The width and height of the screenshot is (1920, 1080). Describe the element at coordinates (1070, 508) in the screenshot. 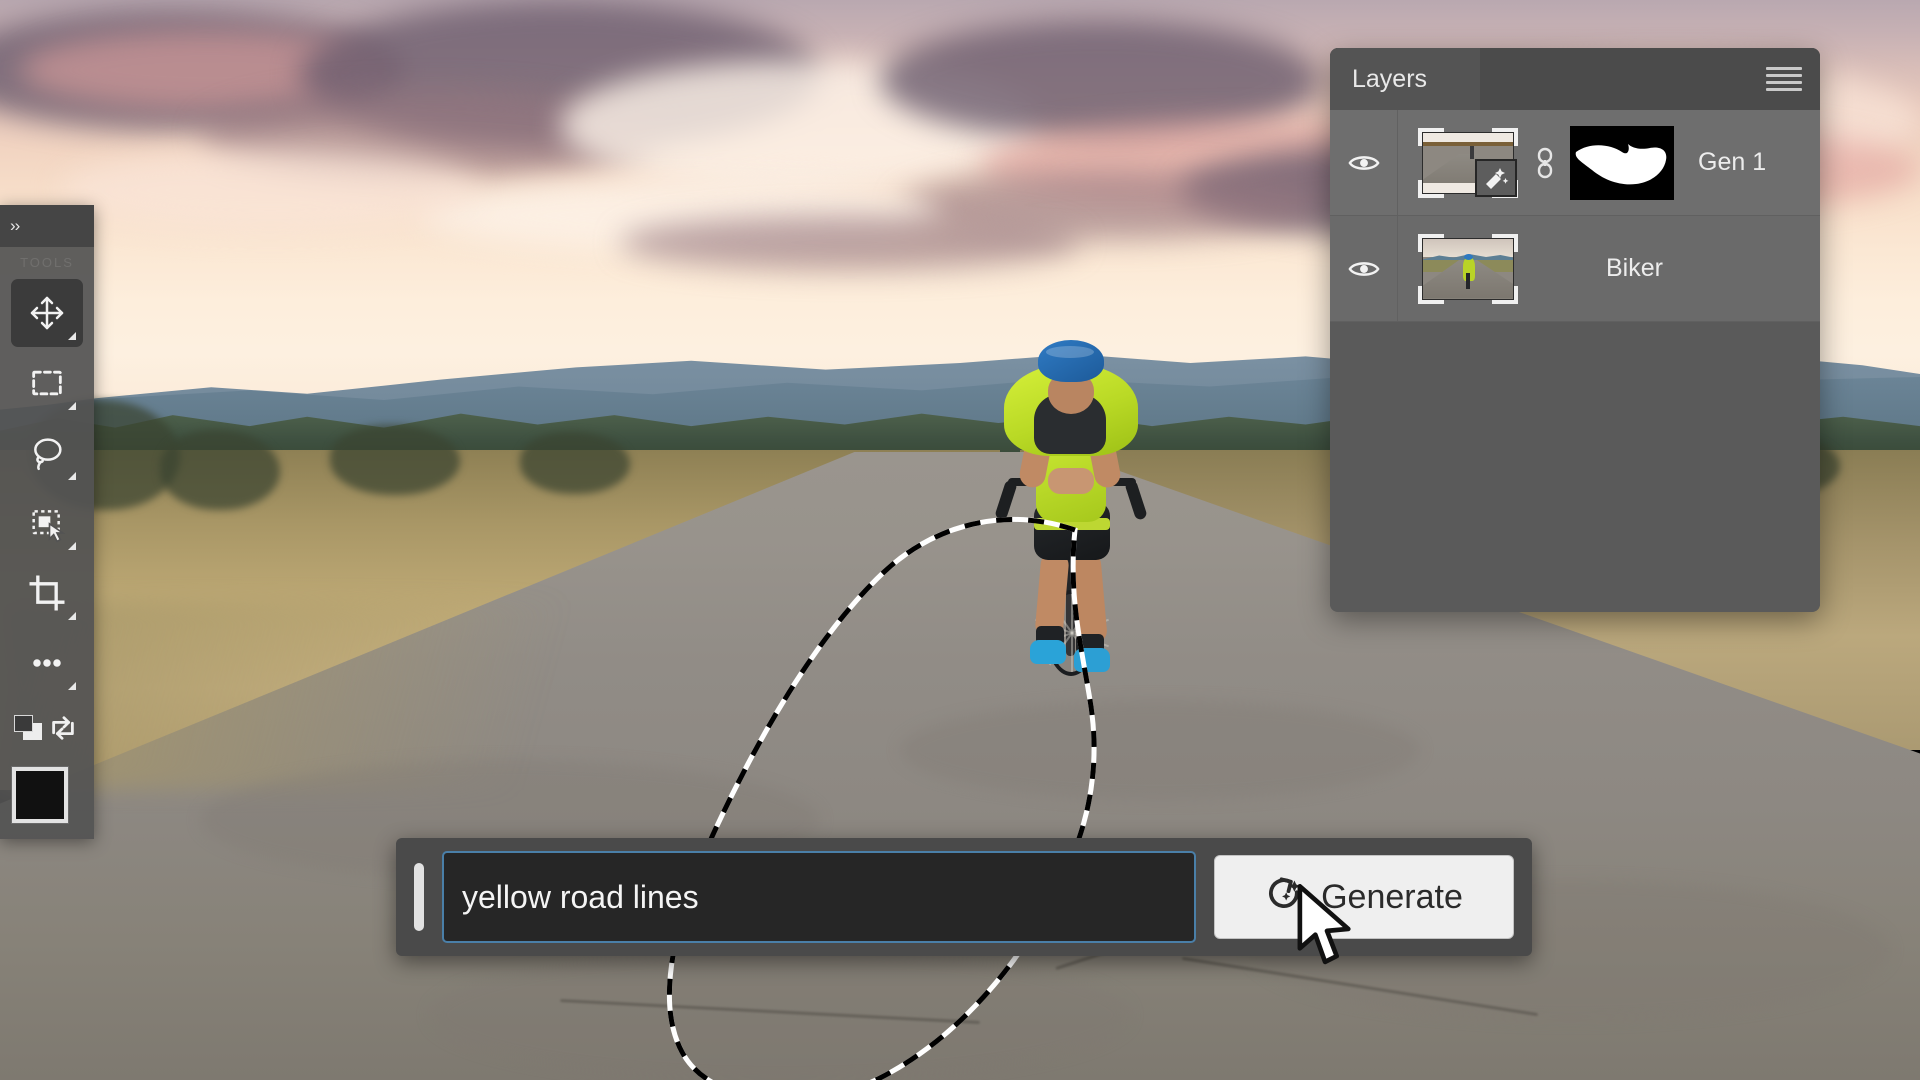

I see `cyclist` at that location.